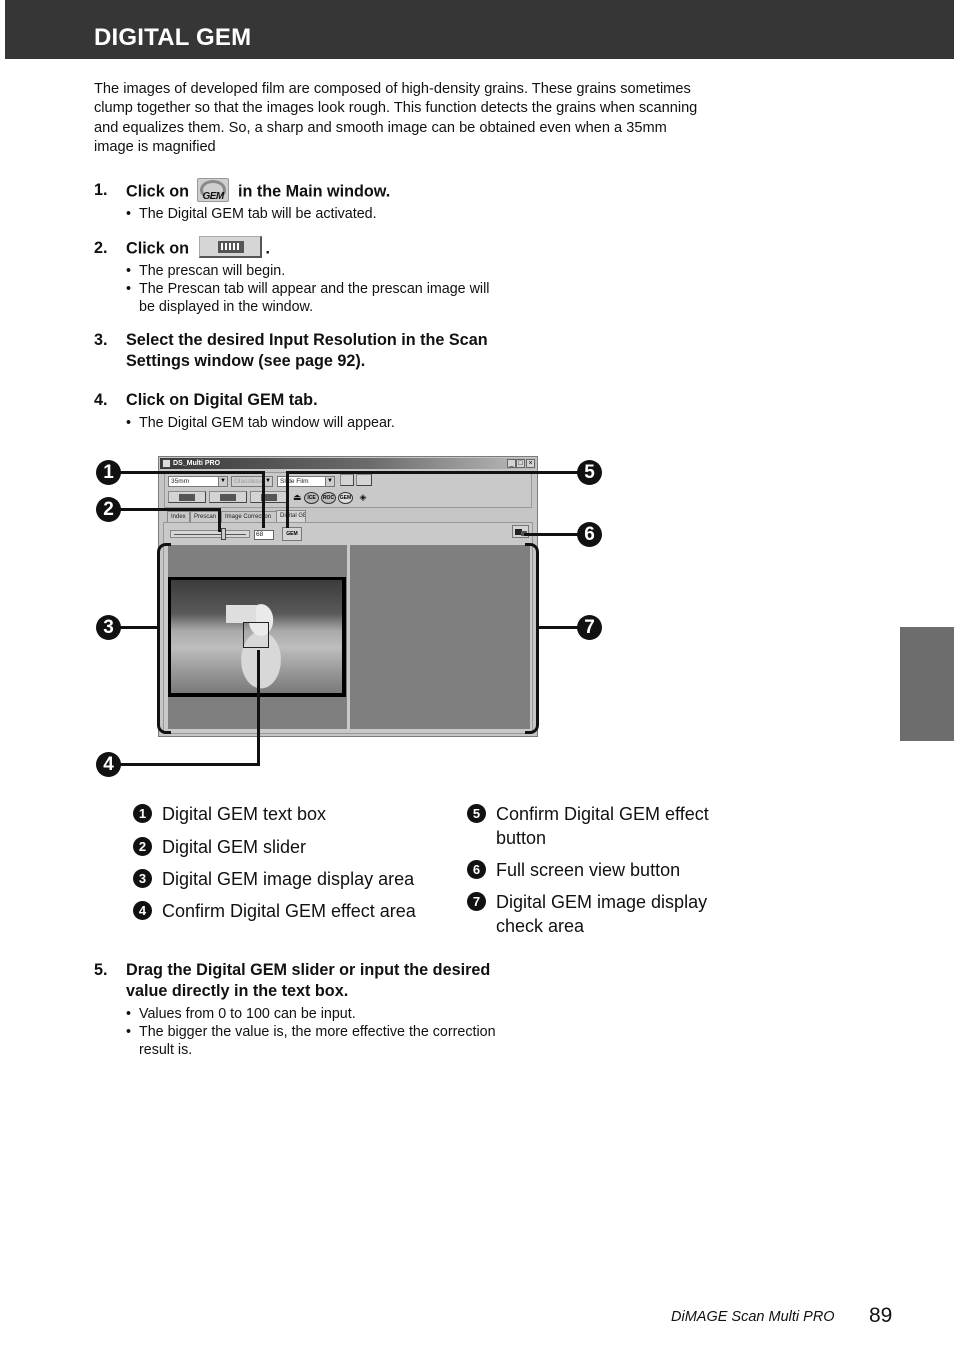  I want to click on callout-3: 3, so click(108, 627).